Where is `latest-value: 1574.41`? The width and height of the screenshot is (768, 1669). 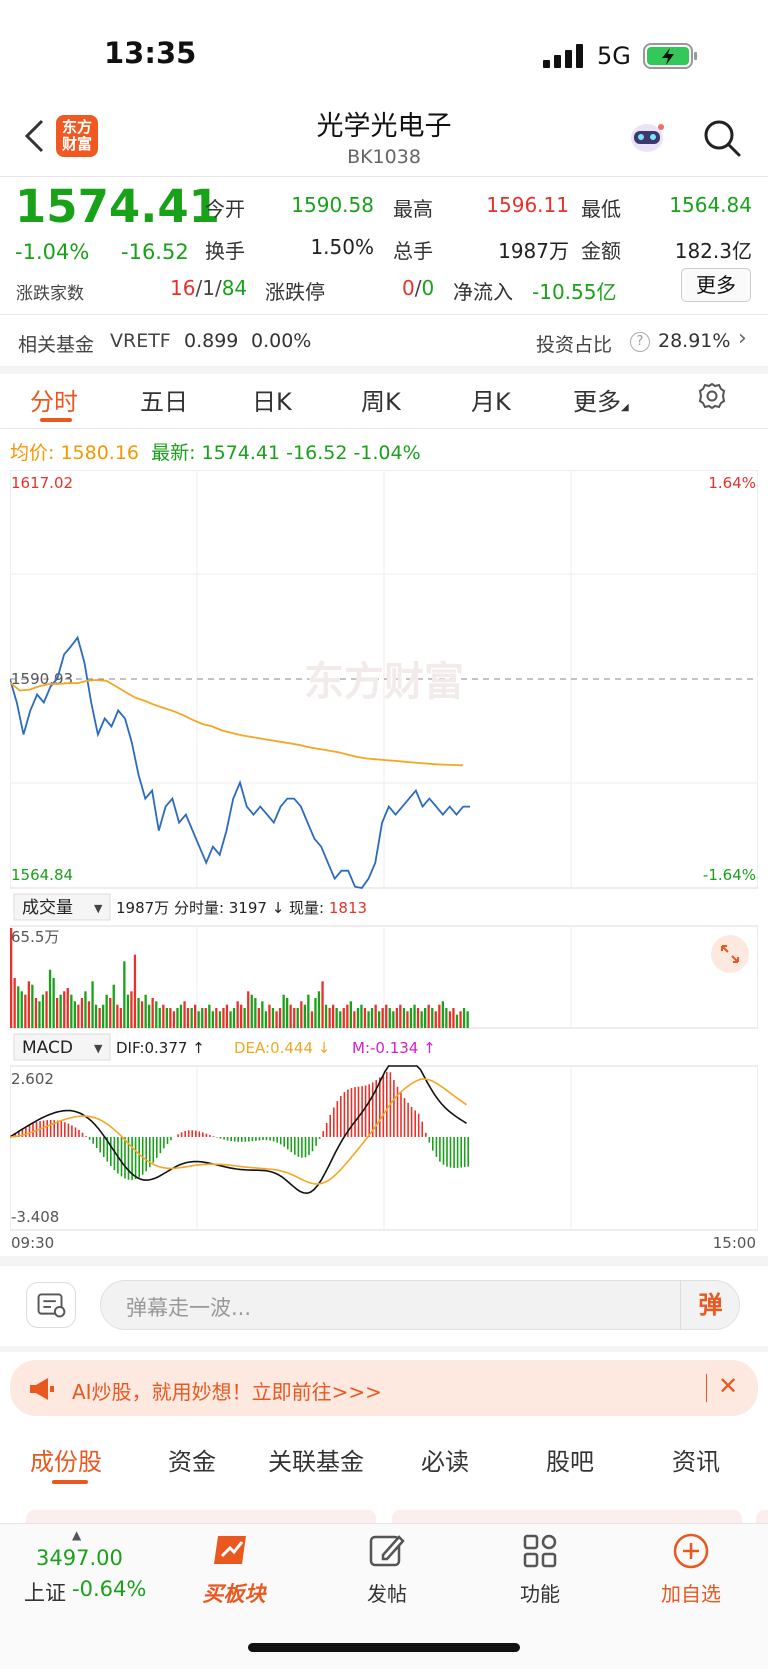 latest-value: 1574.41 is located at coordinates (241, 453).